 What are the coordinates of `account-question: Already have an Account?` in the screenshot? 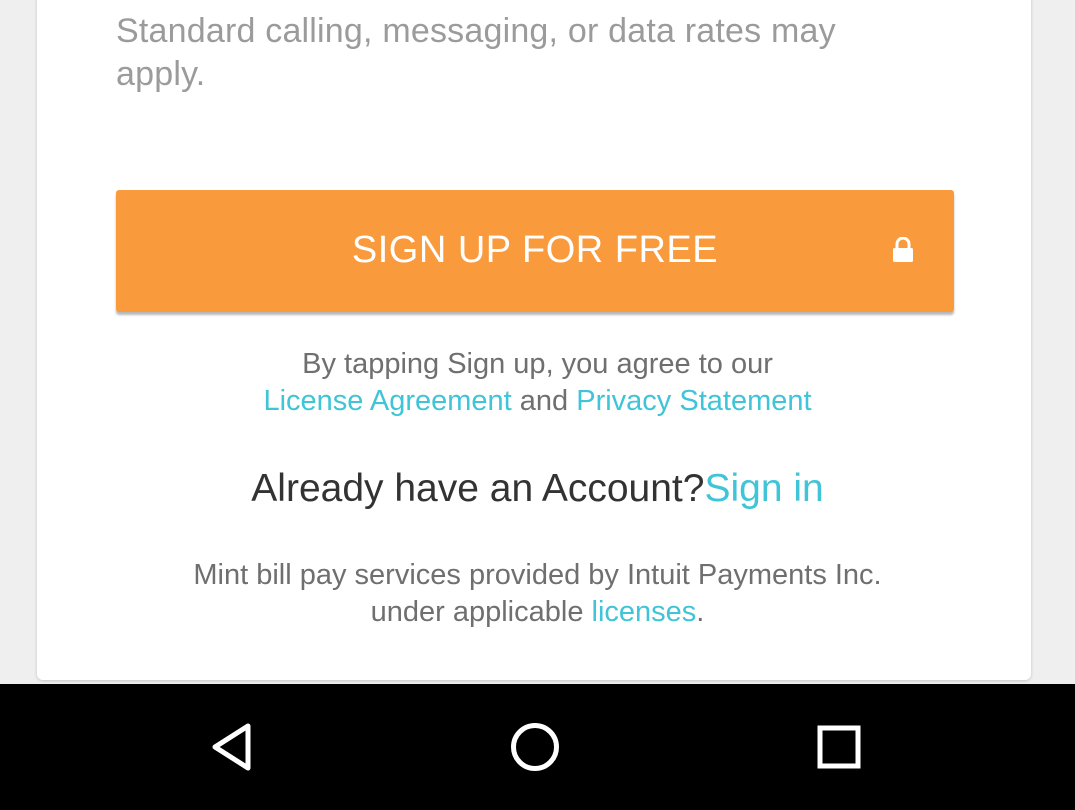 It's located at (478, 488).